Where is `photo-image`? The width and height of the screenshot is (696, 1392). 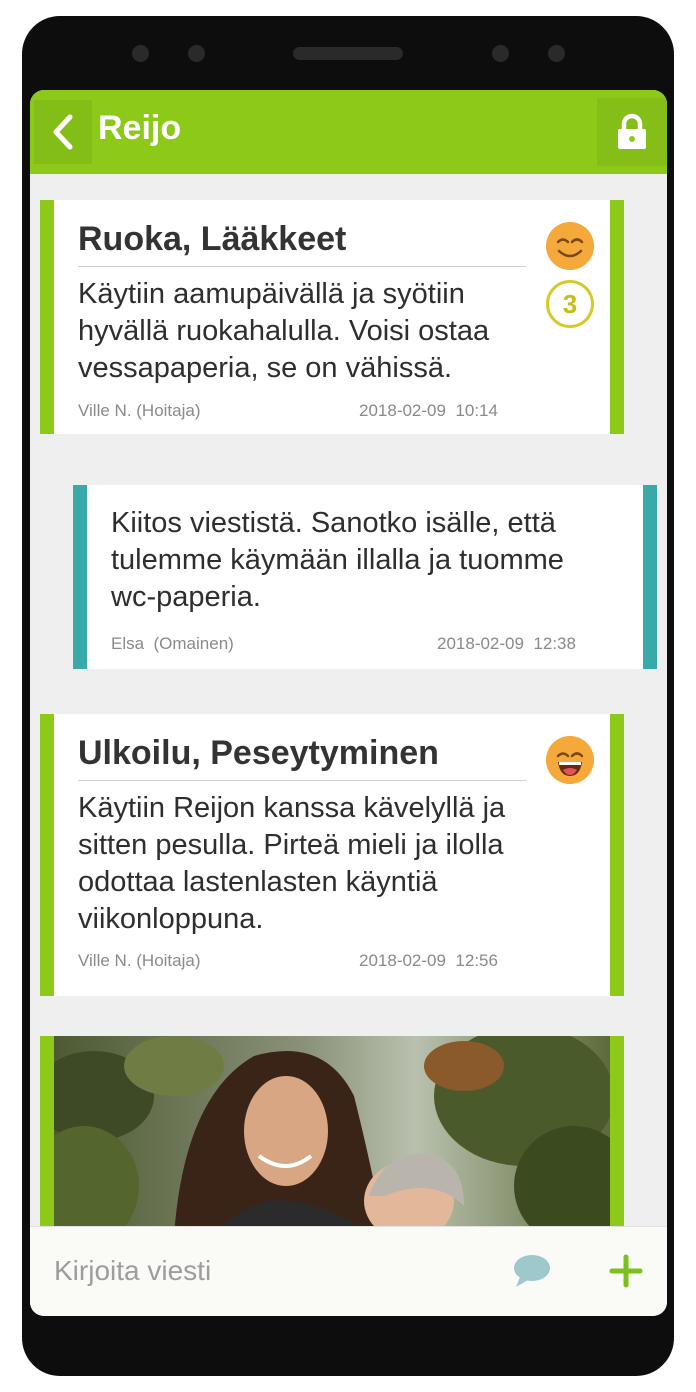 photo-image is located at coordinates (332, 1136).